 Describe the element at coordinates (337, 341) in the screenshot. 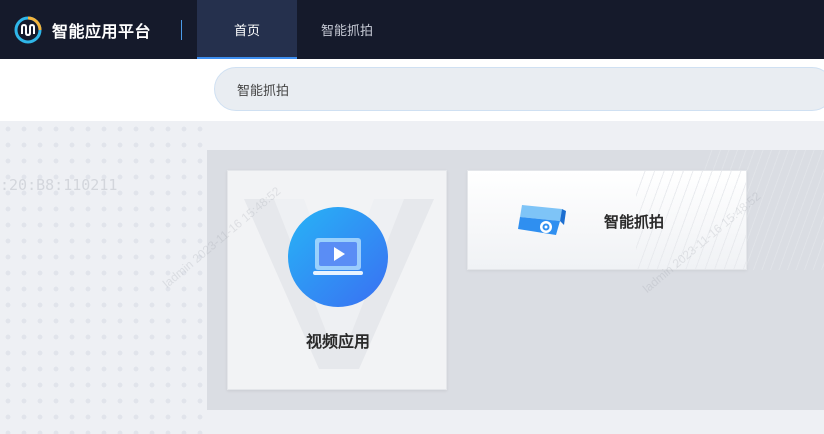

I see `app-label-video: 视频应用` at that location.